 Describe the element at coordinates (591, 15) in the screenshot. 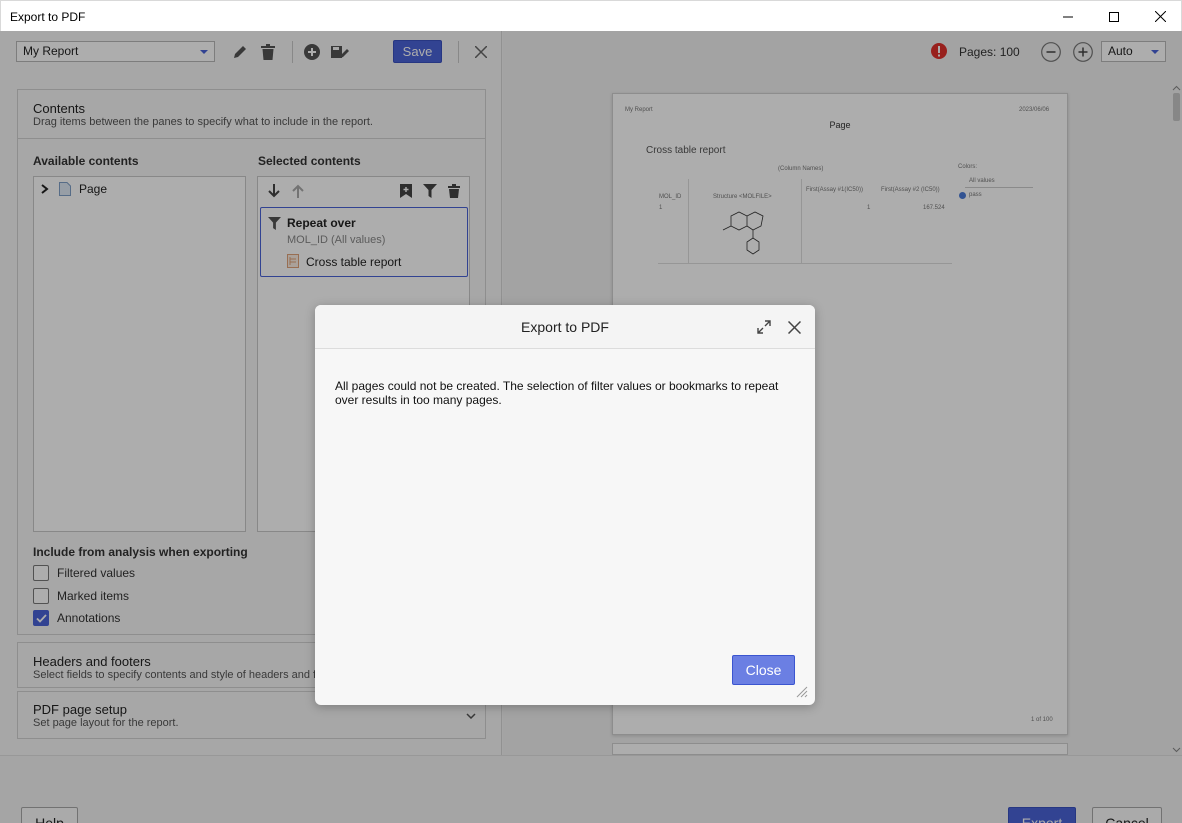

I see `window-titlebar: Export to PDF` at that location.